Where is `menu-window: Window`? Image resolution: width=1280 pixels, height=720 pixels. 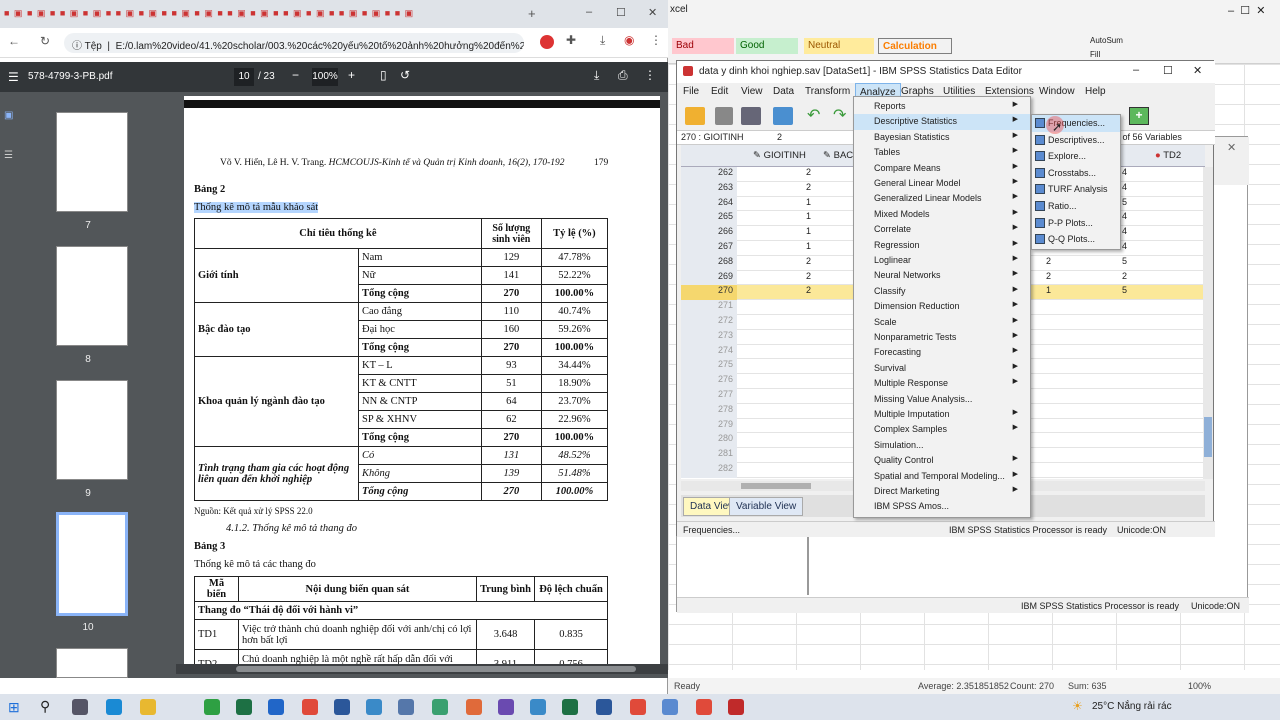
menu-window: Window is located at coordinates (1057, 91).